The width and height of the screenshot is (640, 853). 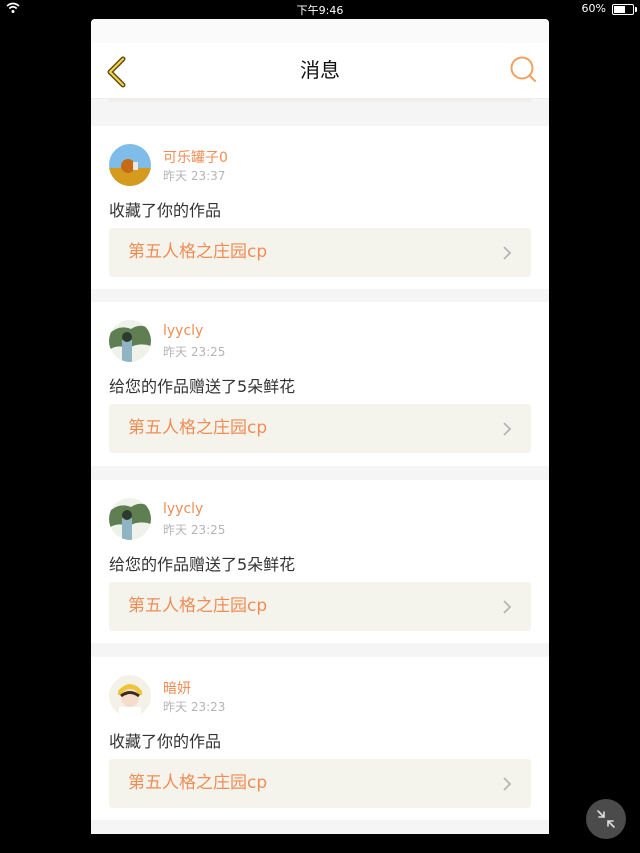 I want to click on timestamp: 昨天 23:23, so click(x=194, y=707).